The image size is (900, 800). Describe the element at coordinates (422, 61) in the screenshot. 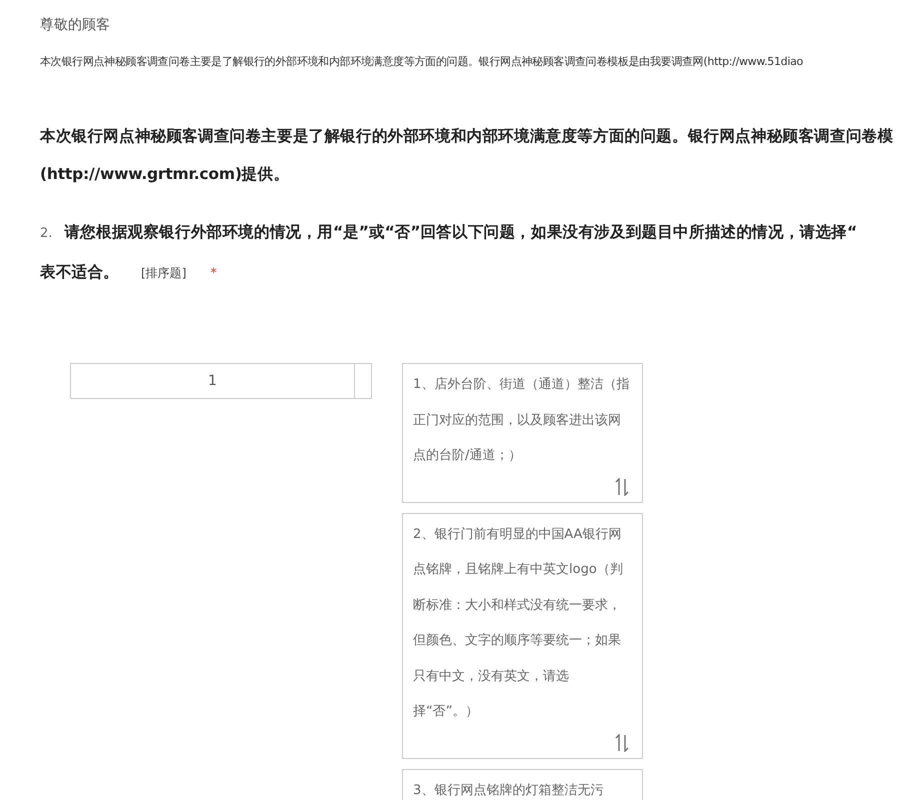

I see `intro-text: 本次银行网点神秘顾客调查问卷主要是了解银行的外部环境和内部环境满意度等方面的问题。银行网点神秘顾客调查问卷模板是由我要调查网(http://www.51diao` at that location.